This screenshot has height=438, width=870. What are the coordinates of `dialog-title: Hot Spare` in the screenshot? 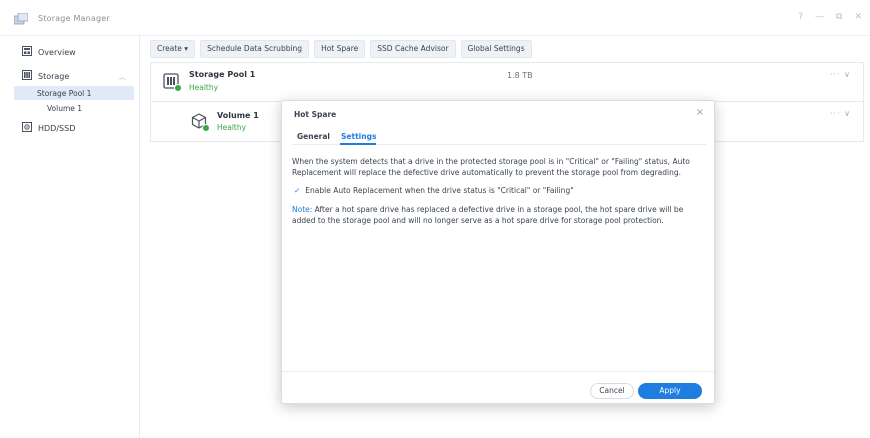 It's located at (315, 114).